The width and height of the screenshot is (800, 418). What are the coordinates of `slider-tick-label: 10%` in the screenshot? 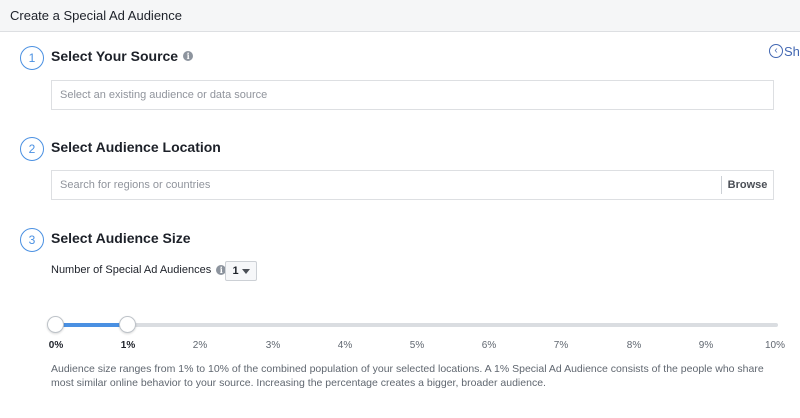 It's located at (775, 345).